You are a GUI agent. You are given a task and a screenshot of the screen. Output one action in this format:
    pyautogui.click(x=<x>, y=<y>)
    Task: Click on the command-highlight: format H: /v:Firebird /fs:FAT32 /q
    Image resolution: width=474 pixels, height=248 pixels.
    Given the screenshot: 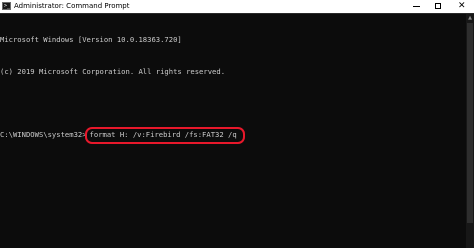 What is the action you would take?
    pyautogui.click(x=164, y=135)
    